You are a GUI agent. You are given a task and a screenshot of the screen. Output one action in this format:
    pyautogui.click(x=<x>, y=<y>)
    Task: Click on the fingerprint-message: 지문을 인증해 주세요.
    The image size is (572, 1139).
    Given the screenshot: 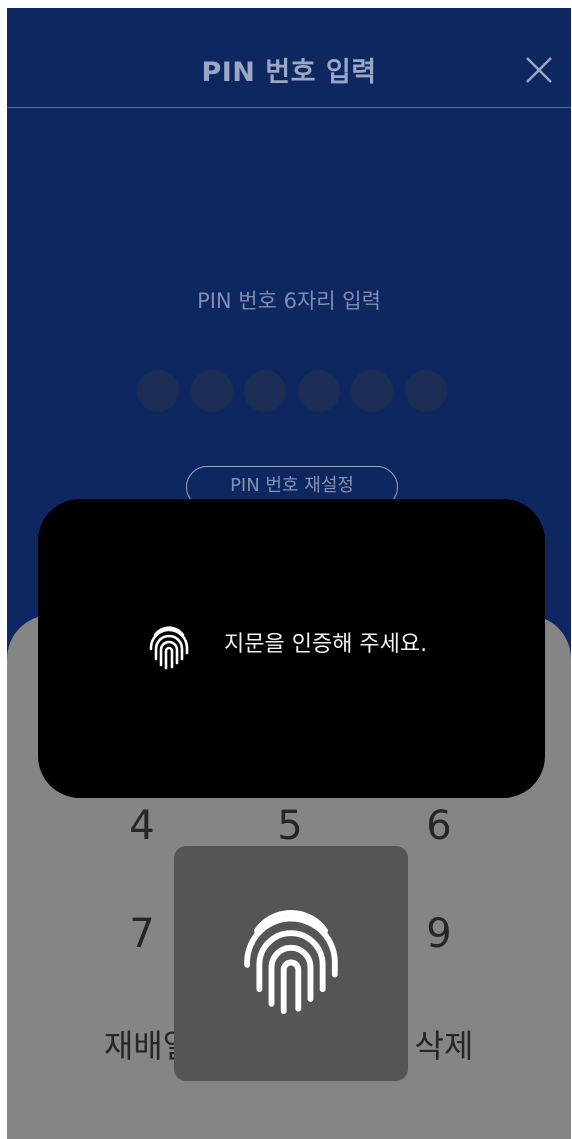 What is the action you would take?
    pyautogui.click(x=326, y=644)
    